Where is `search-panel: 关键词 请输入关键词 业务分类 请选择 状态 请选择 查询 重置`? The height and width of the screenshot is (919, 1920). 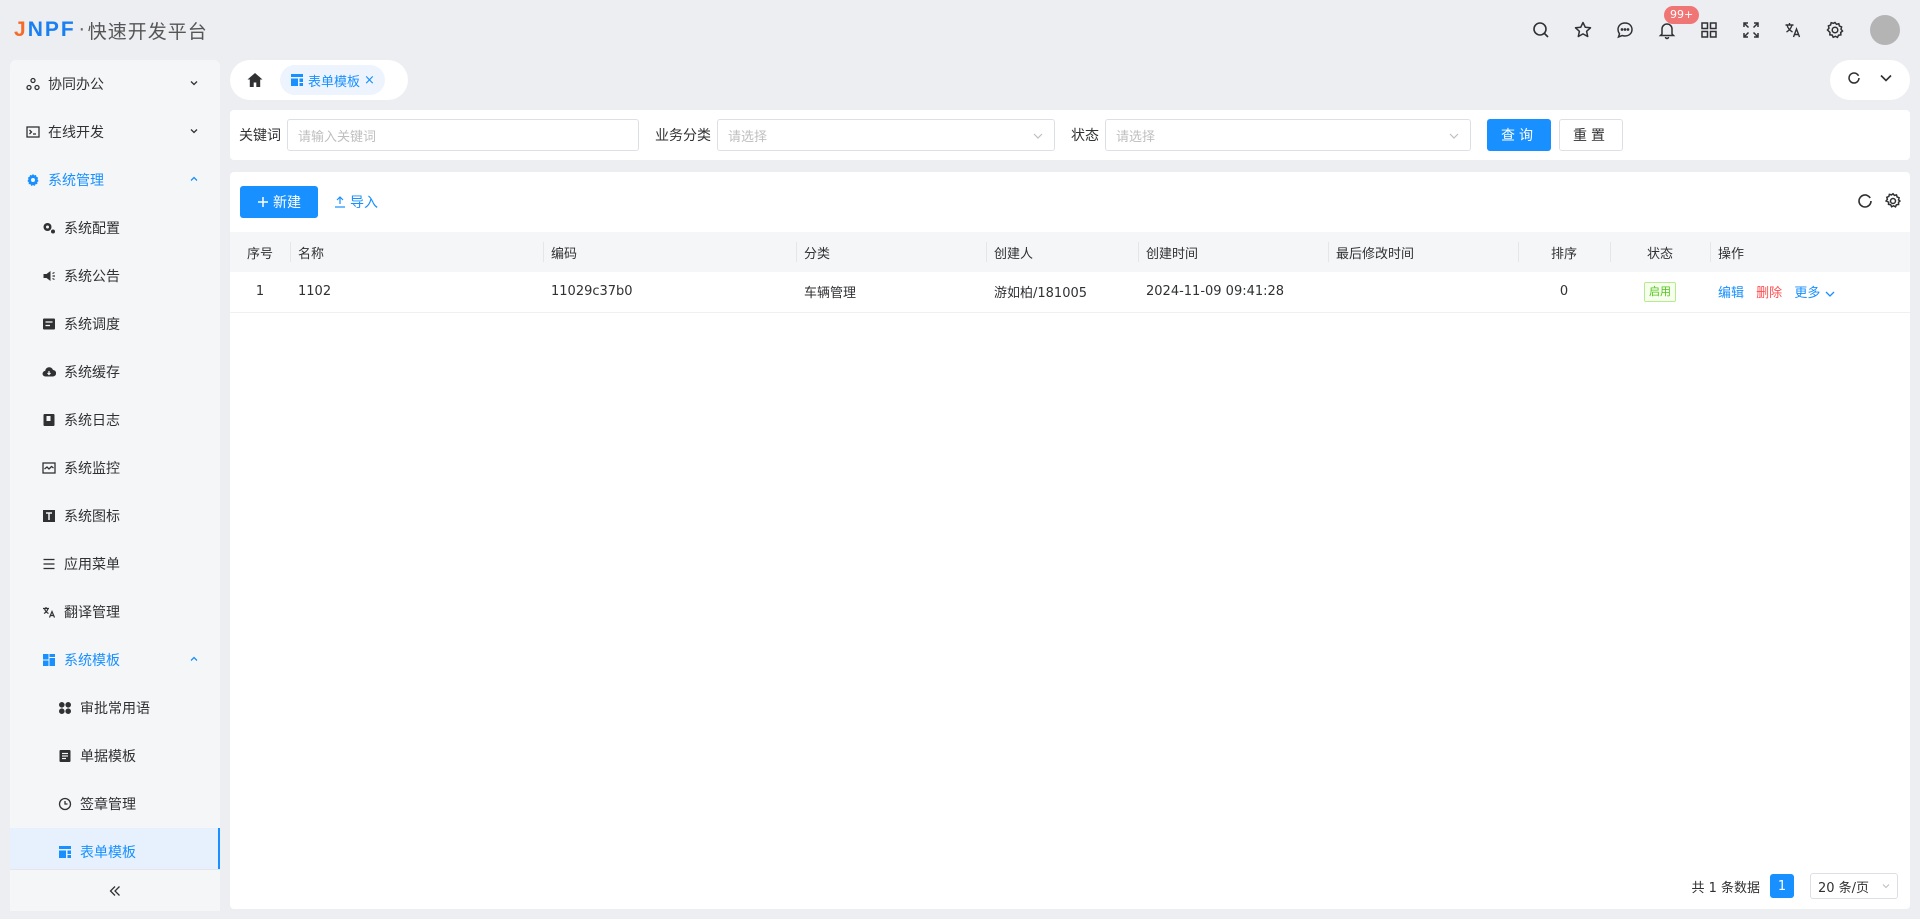 search-panel: 关键词 请输入关键词 业务分类 请选择 状态 请选择 查询 重置 is located at coordinates (1070, 135).